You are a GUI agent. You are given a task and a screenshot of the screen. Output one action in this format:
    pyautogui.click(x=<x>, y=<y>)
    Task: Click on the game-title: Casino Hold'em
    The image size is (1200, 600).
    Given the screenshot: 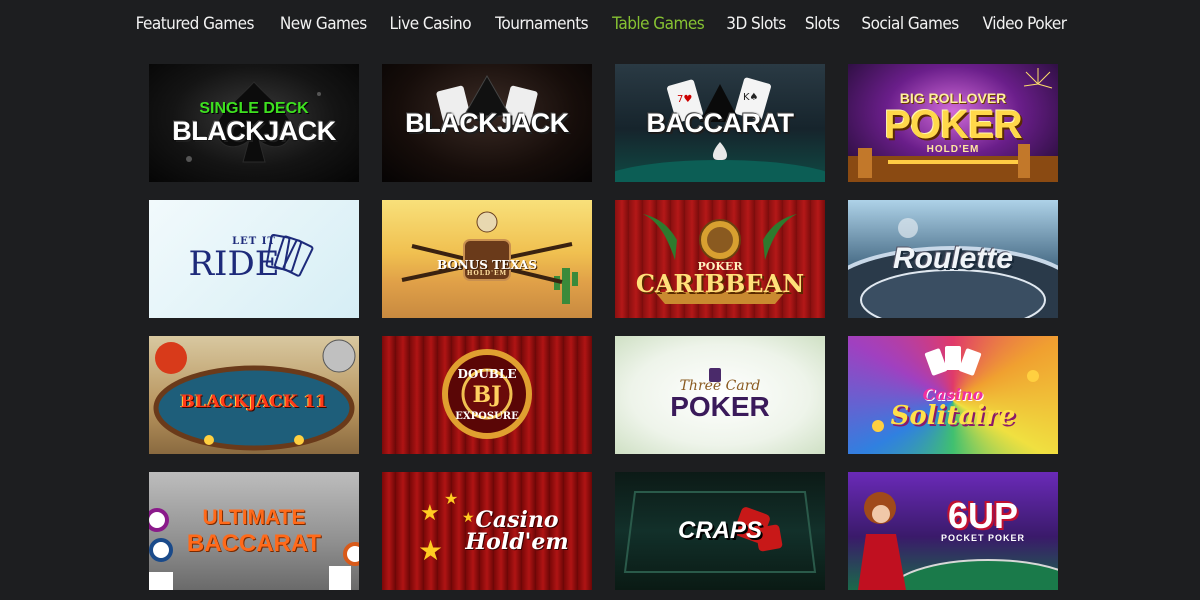 What is the action you would take?
    pyautogui.click(x=516, y=531)
    